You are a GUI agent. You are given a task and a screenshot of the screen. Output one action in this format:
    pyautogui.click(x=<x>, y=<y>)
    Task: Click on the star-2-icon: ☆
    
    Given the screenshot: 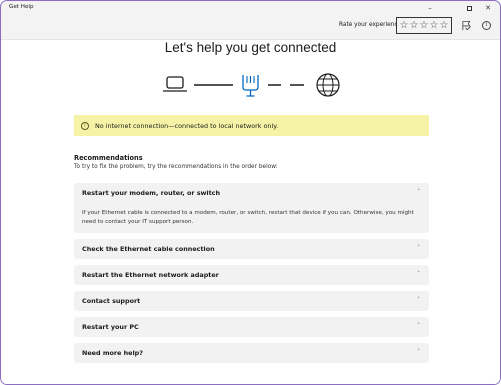 What is the action you would take?
    pyautogui.click(x=414, y=25)
    